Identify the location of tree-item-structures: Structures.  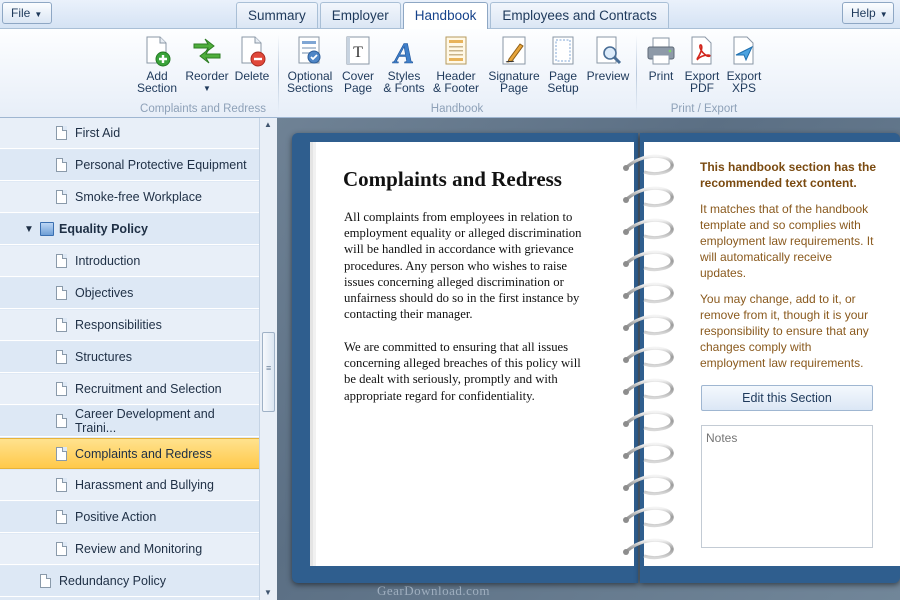
(129, 357).